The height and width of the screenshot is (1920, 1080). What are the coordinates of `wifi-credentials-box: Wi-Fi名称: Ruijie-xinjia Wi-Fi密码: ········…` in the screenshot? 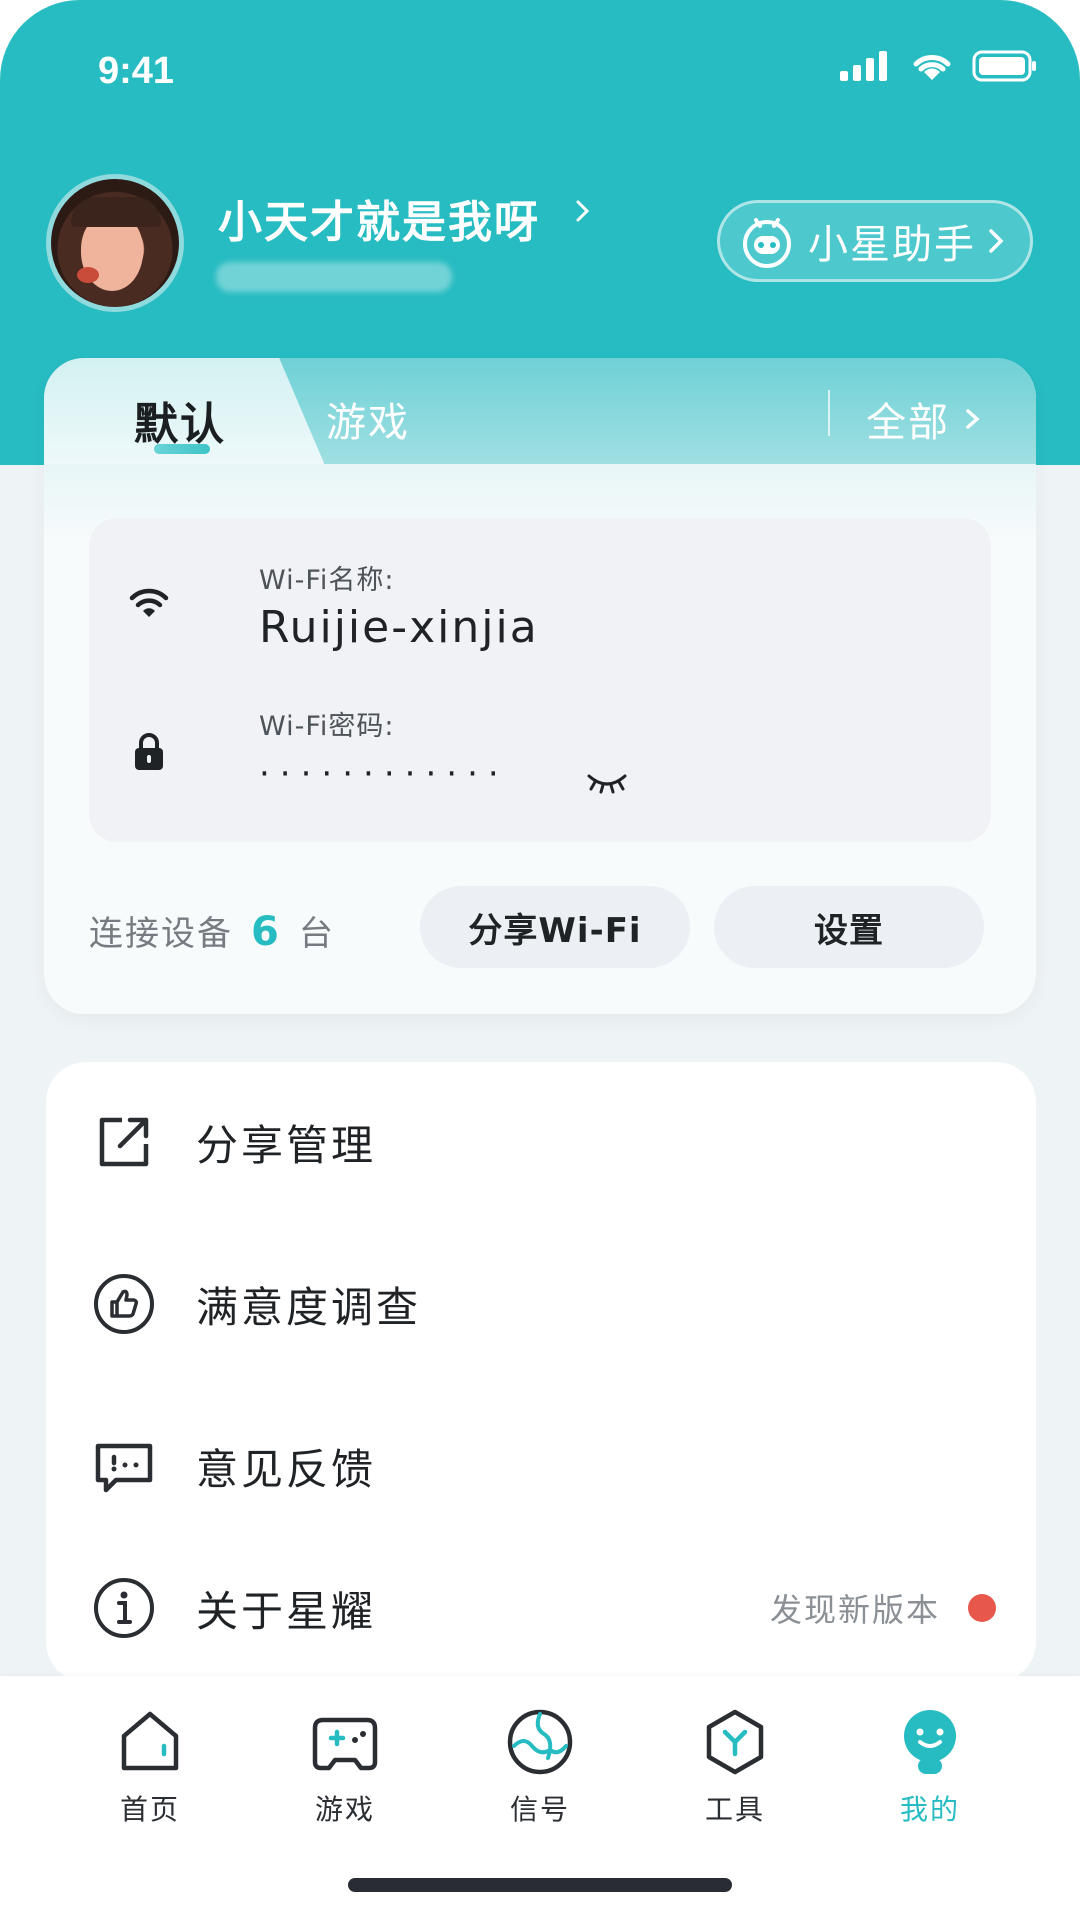 It's located at (540, 680).